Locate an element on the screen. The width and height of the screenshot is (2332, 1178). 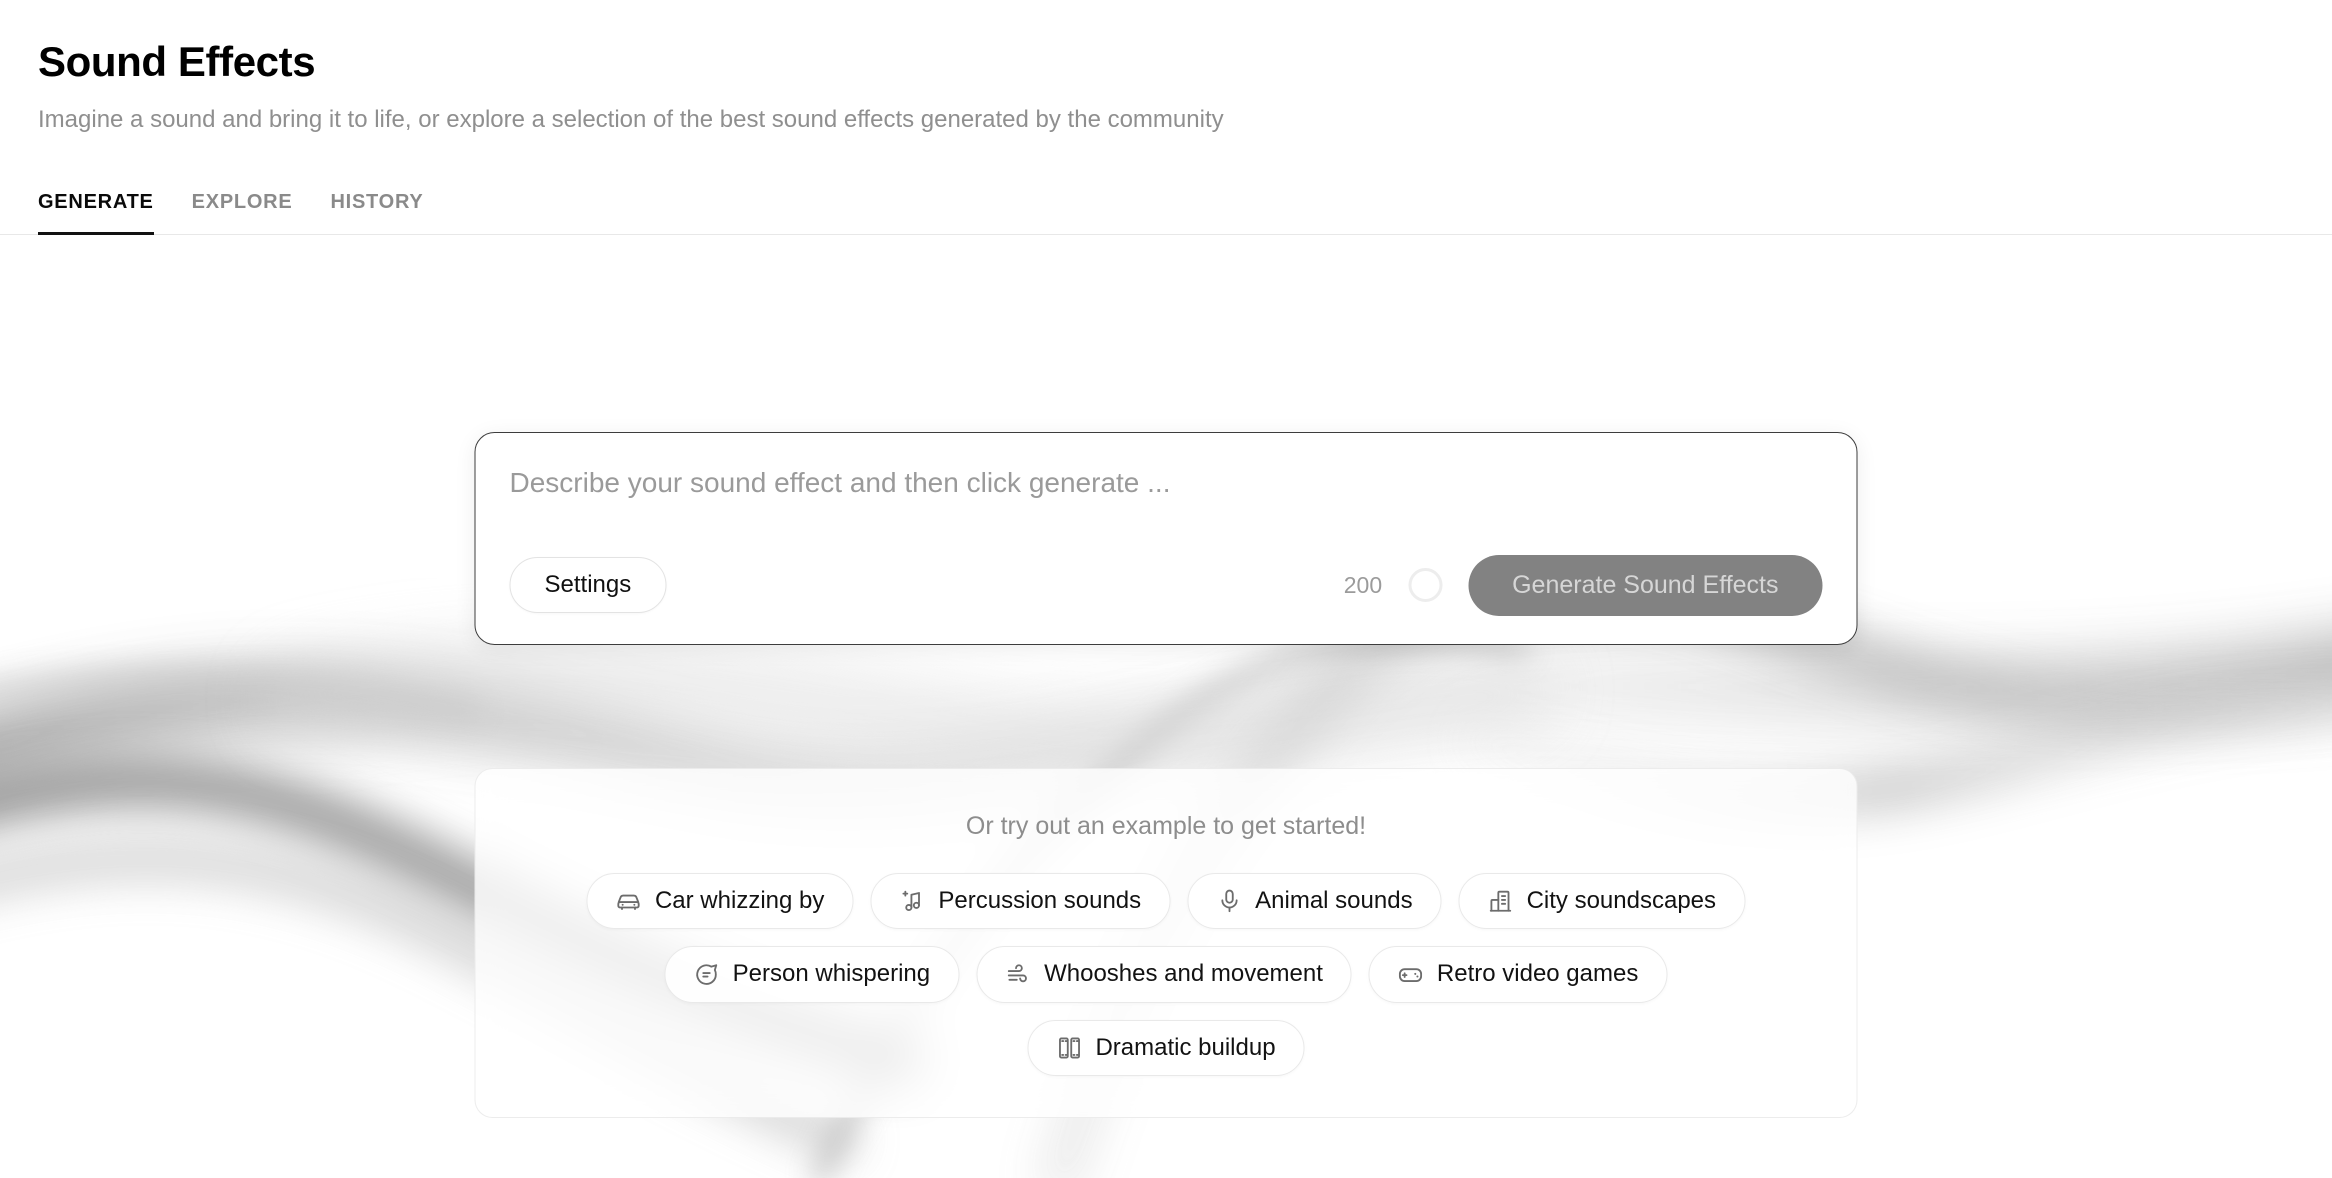
example-chip-city-soundscapes: City soundscapes is located at coordinates (1602, 901).